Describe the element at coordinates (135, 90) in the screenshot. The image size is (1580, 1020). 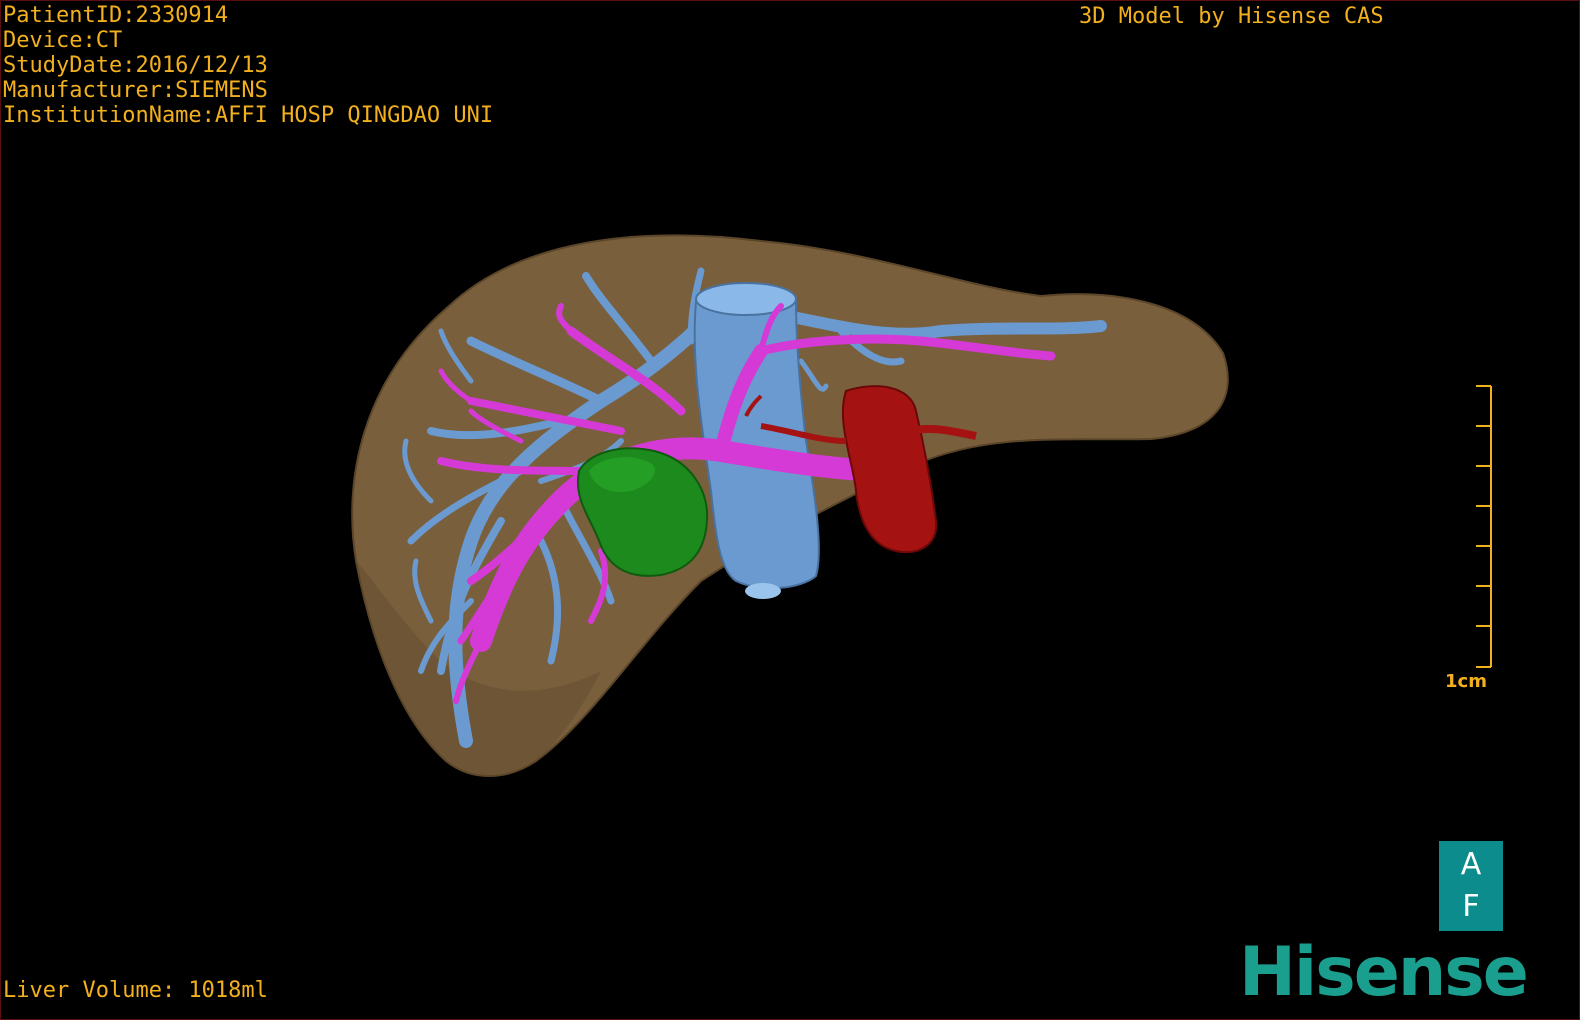
I see `manufacturer: Manufacturer:SIEMENS` at that location.